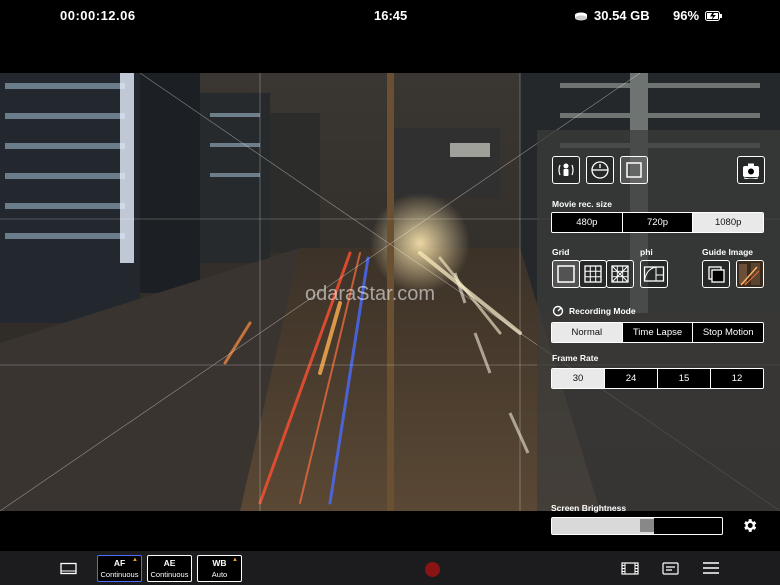 The image size is (780, 585). Describe the element at coordinates (582, 204) in the screenshot. I see `movie-size-label: Movie rec. size` at that location.